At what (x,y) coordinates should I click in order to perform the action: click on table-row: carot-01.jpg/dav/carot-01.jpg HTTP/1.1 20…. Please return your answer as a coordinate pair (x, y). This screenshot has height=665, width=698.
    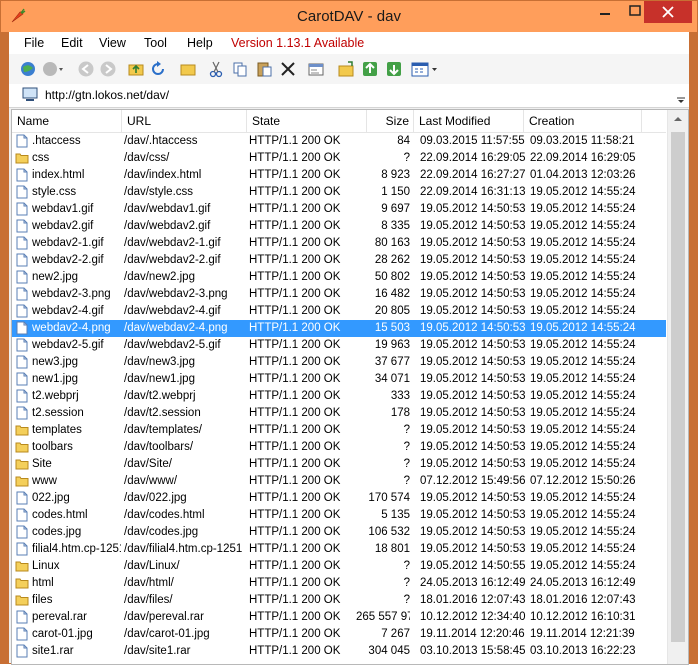
    Looking at the image, I should click on (339, 634).